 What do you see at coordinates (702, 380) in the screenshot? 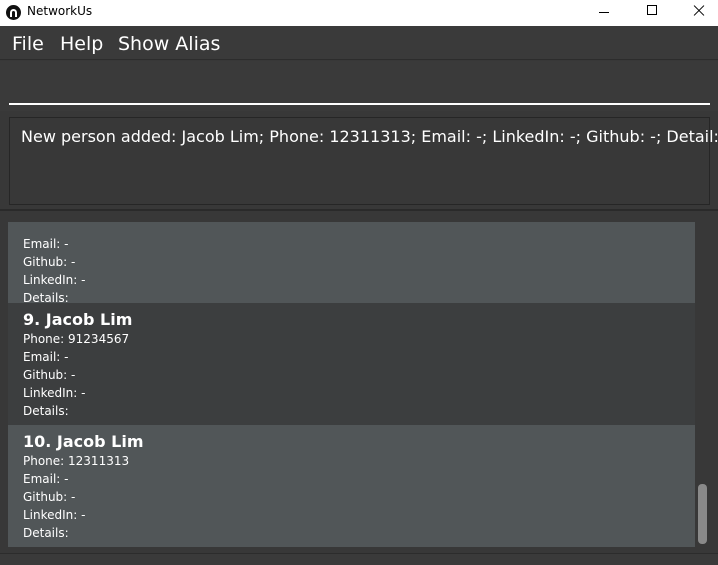
I see `scrollbar-track` at bounding box center [702, 380].